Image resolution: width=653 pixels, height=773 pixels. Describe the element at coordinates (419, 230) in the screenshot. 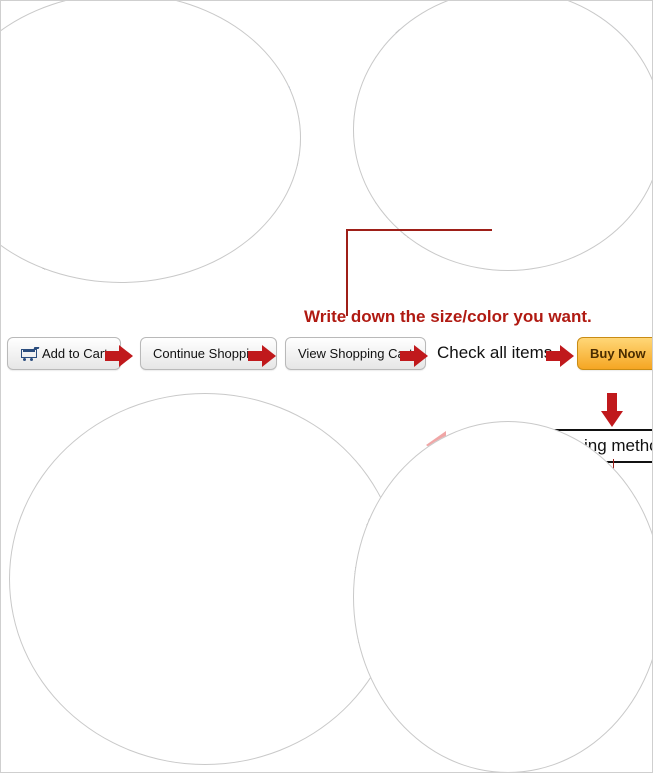

I see `callout-line-horizontal` at that location.